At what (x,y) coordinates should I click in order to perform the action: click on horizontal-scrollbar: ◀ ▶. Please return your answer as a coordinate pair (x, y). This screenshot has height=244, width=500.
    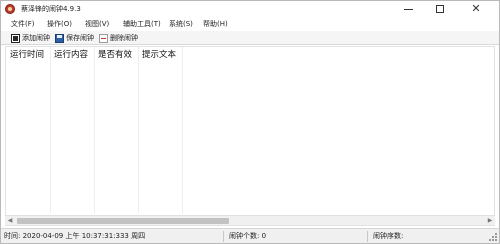
    Looking at the image, I should click on (250, 220).